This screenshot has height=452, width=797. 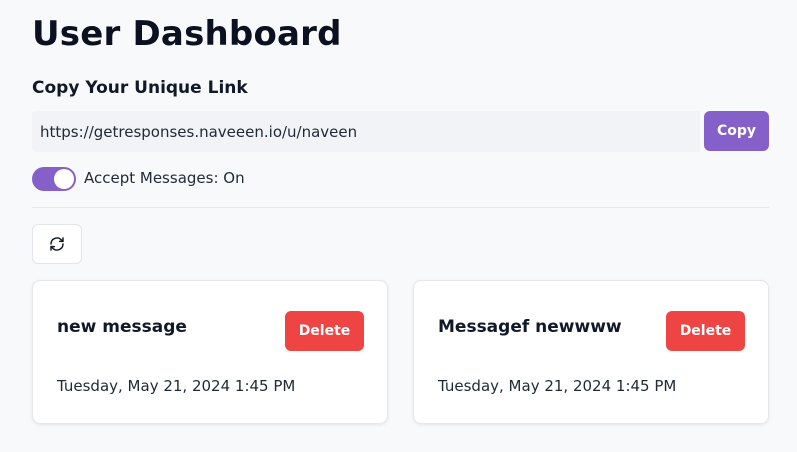 What do you see at coordinates (187, 34) in the screenshot?
I see `page-title: User Dashboard` at bounding box center [187, 34].